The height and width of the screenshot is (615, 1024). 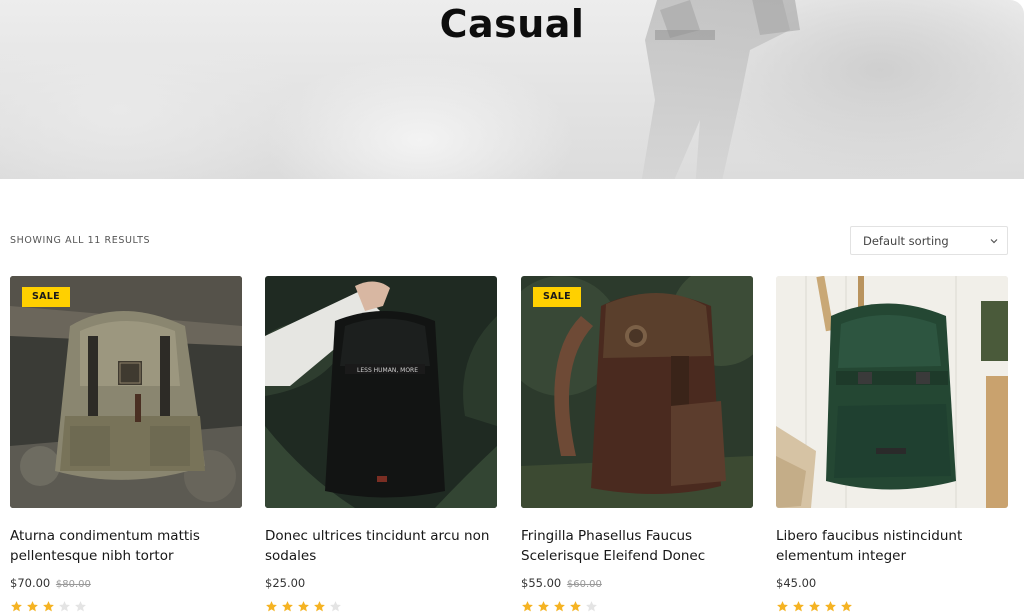 What do you see at coordinates (584, 584) in the screenshot?
I see `old-price: $60.00` at bounding box center [584, 584].